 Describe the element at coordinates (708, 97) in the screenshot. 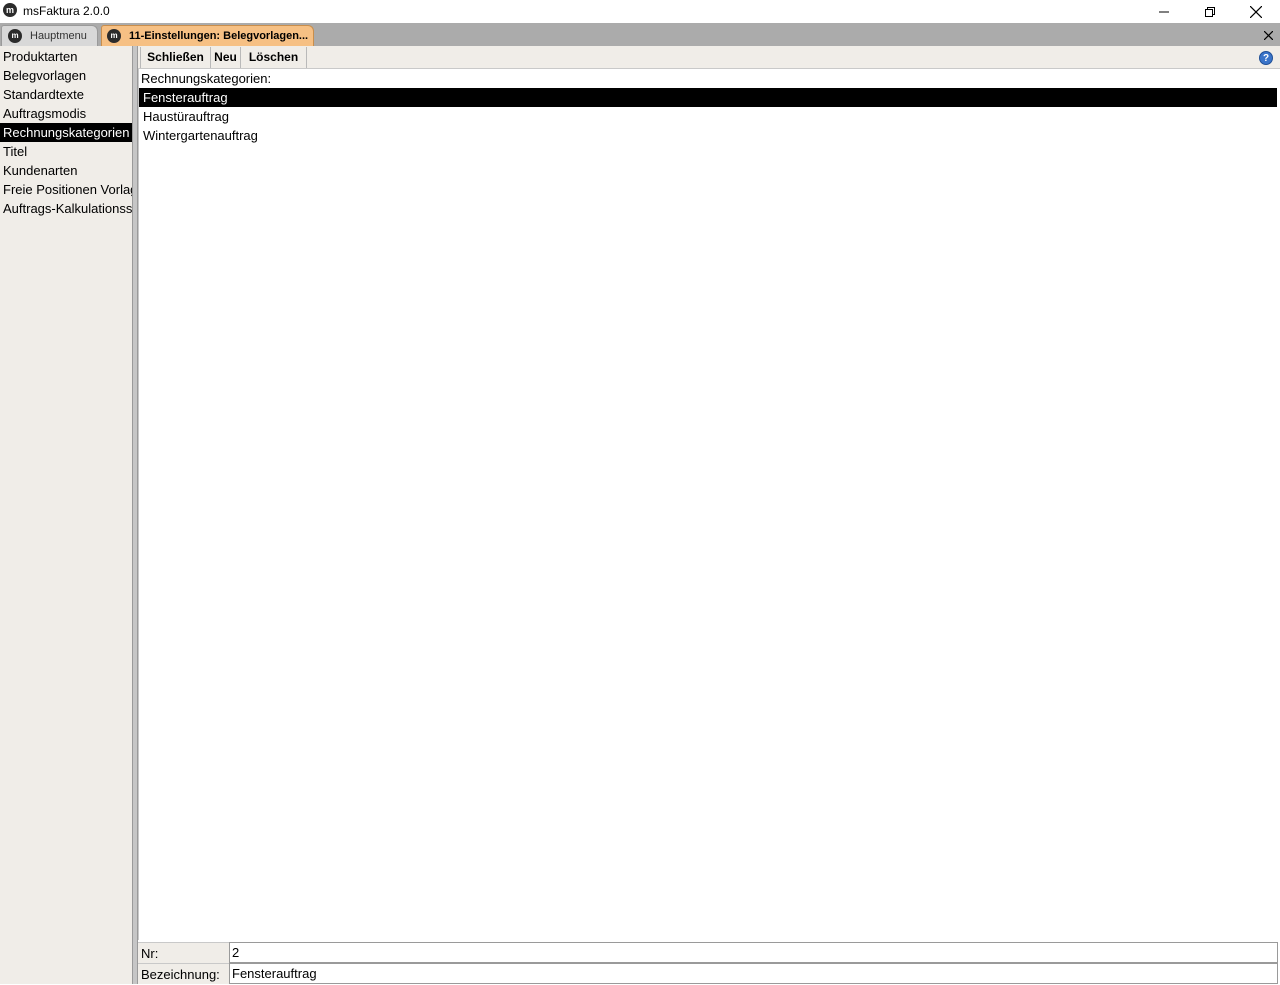

I see `list-item: Fensterauftrag` at that location.